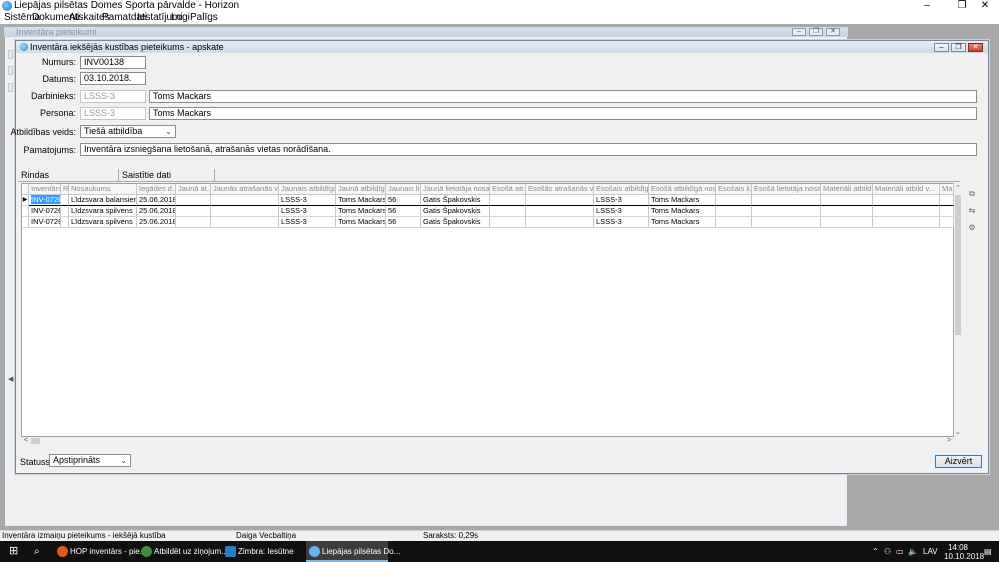 The width and height of the screenshot is (999, 562). What do you see at coordinates (488, 441) in the screenshot?
I see `grid-horizontal-scrollbar` at bounding box center [488, 441].